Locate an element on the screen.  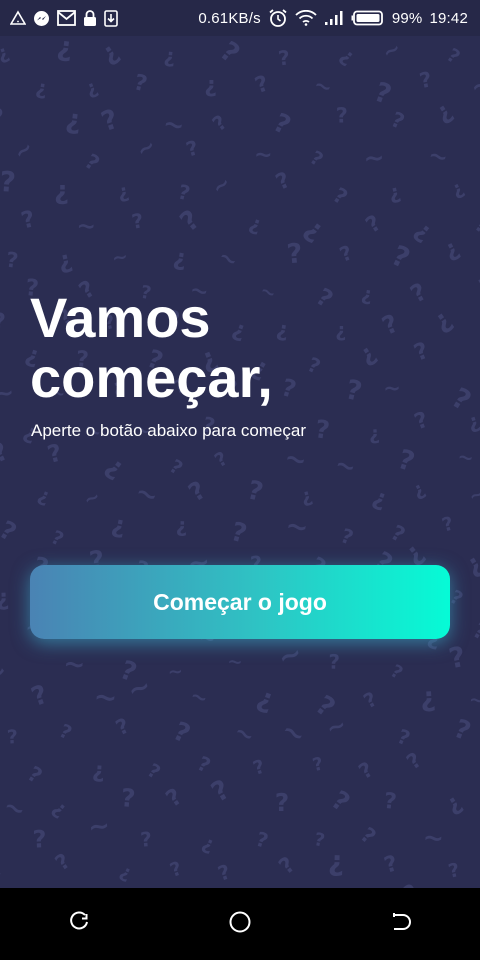
clock-time: 19:42 is located at coordinates (448, 18).